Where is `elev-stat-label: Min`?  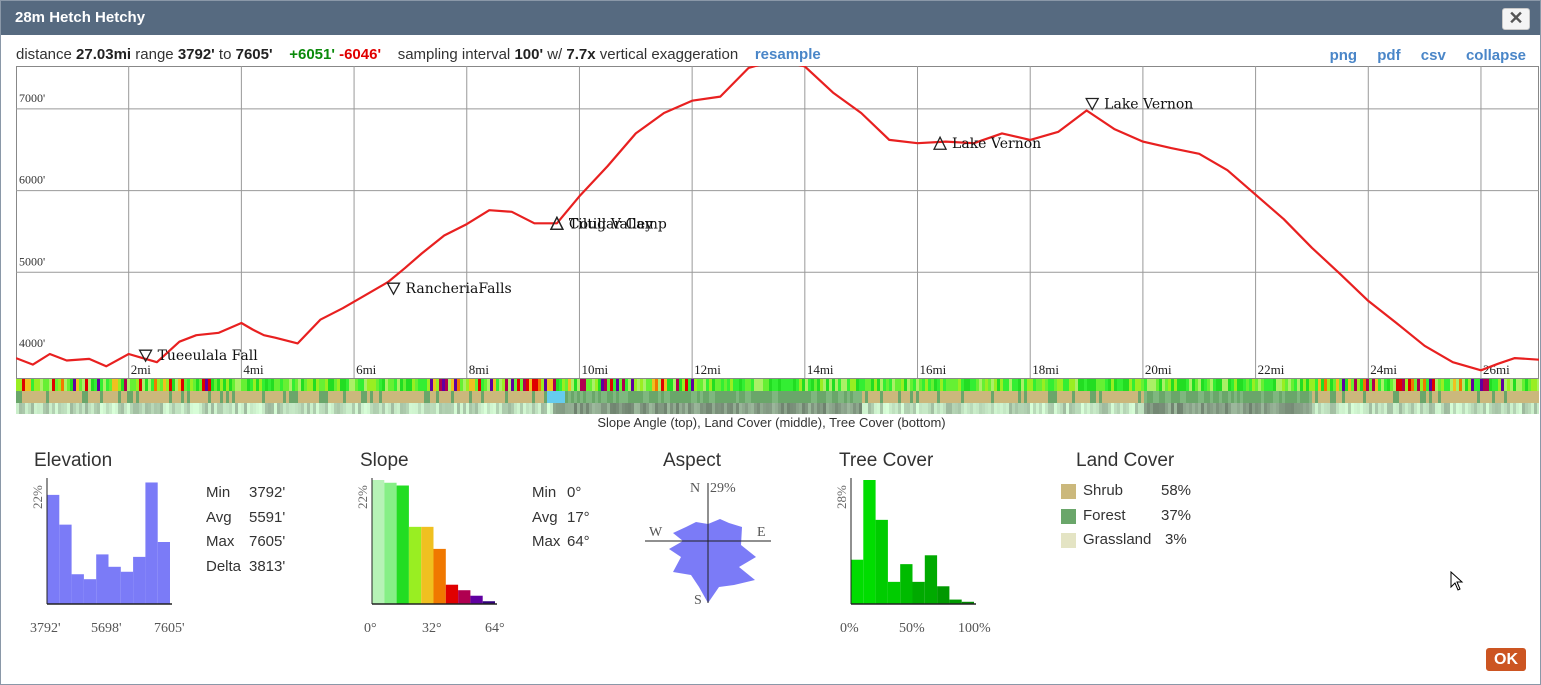
elev-stat-label: Min is located at coordinates (218, 492).